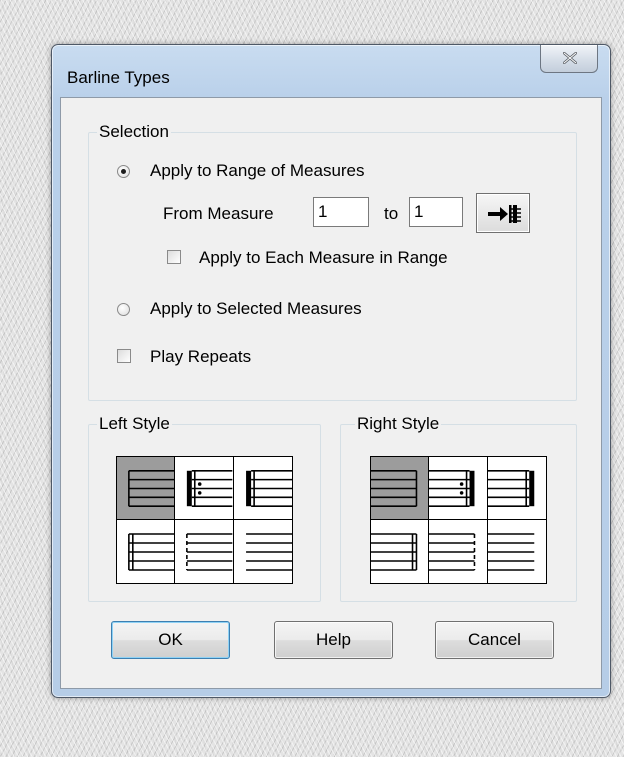 This screenshot has width=624, height=757. Describe the element at coordinates (333, 640) in the screenshot. I see `help-button: Help` at that location.